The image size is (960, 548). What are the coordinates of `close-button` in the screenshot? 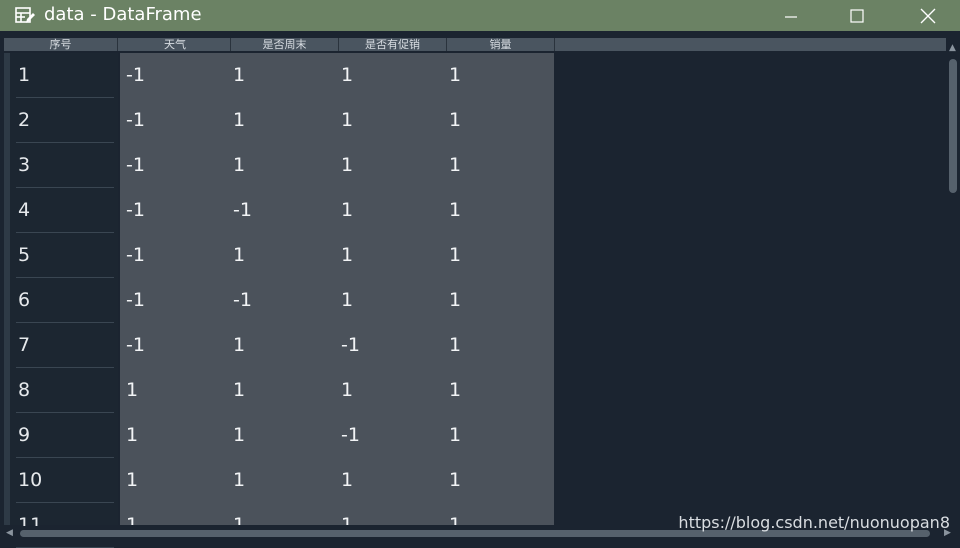 It's located at (928, 15).